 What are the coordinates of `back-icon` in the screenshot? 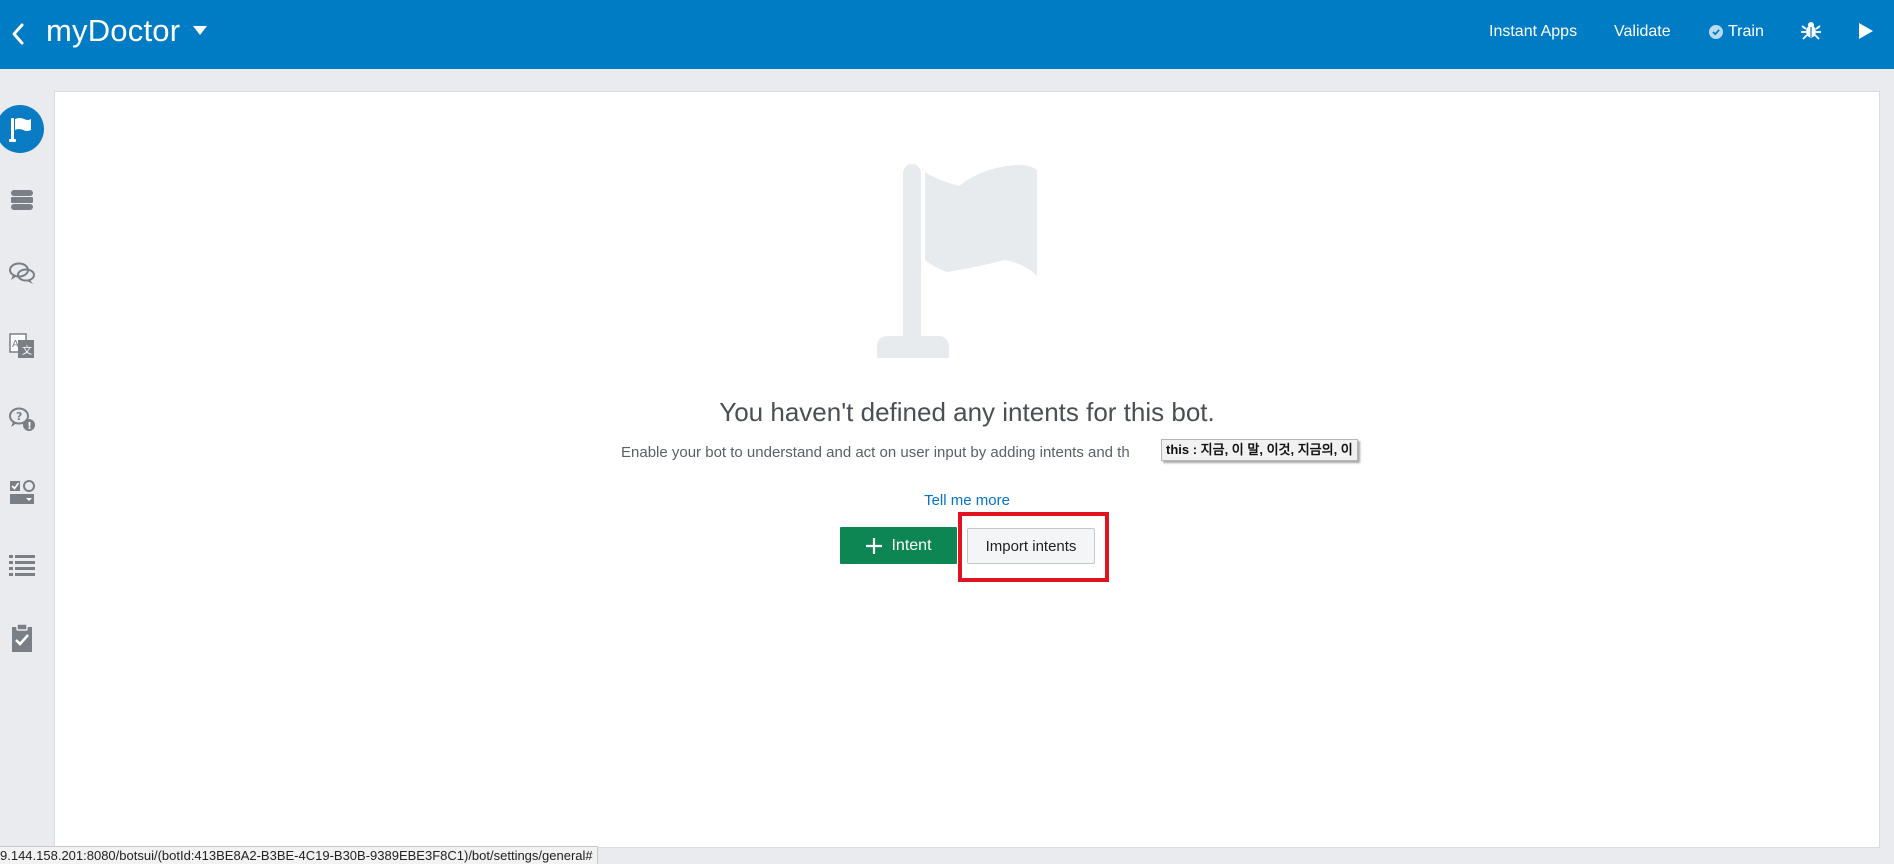 It's located at (18, 34).